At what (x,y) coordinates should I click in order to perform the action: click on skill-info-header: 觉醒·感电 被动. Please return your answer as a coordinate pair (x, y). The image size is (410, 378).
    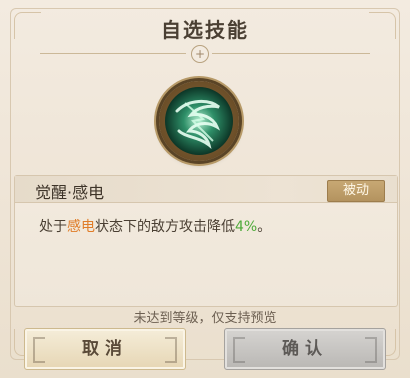
    Looking at the image, I should click on (206, 189).